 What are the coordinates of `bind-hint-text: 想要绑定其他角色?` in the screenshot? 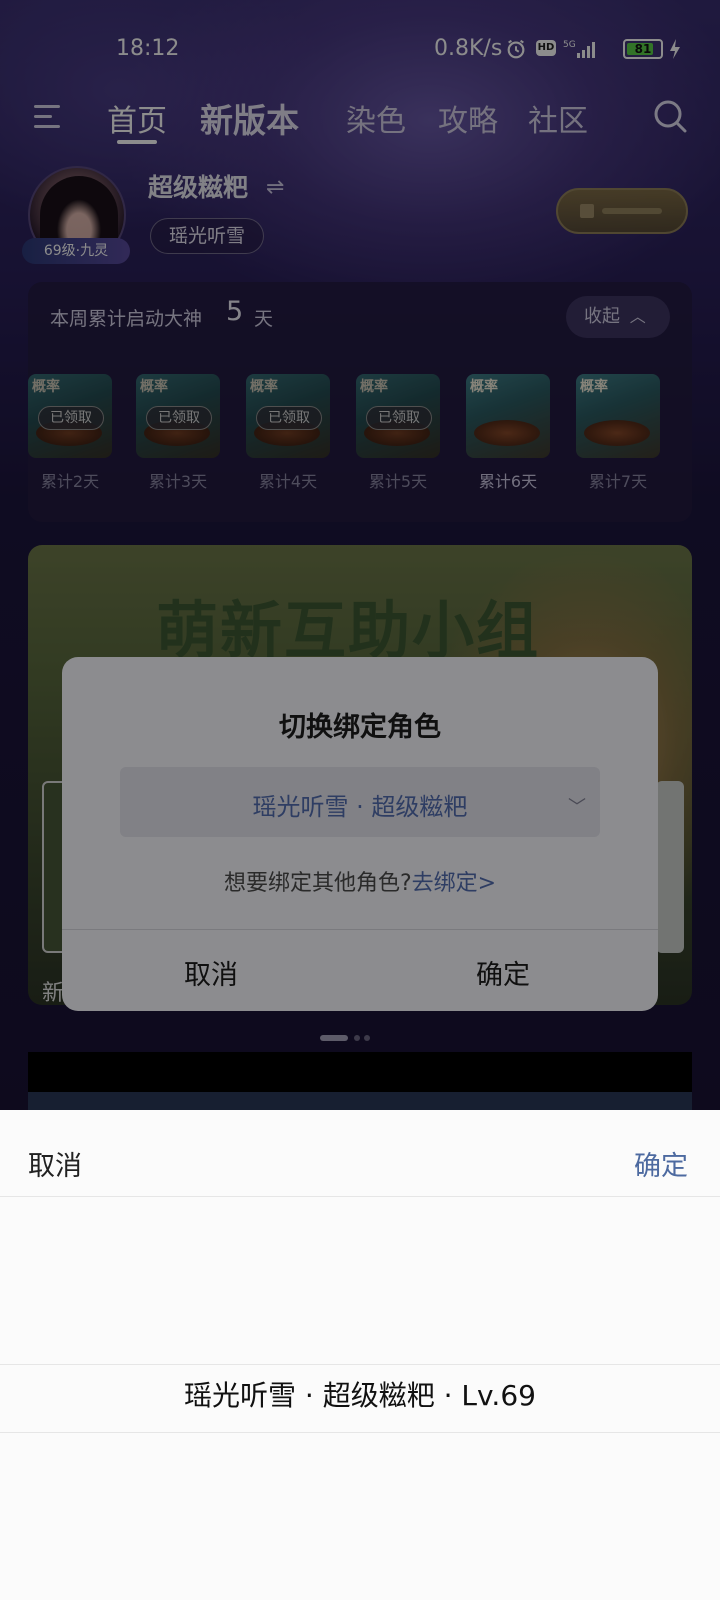 It's located at (317, 883).